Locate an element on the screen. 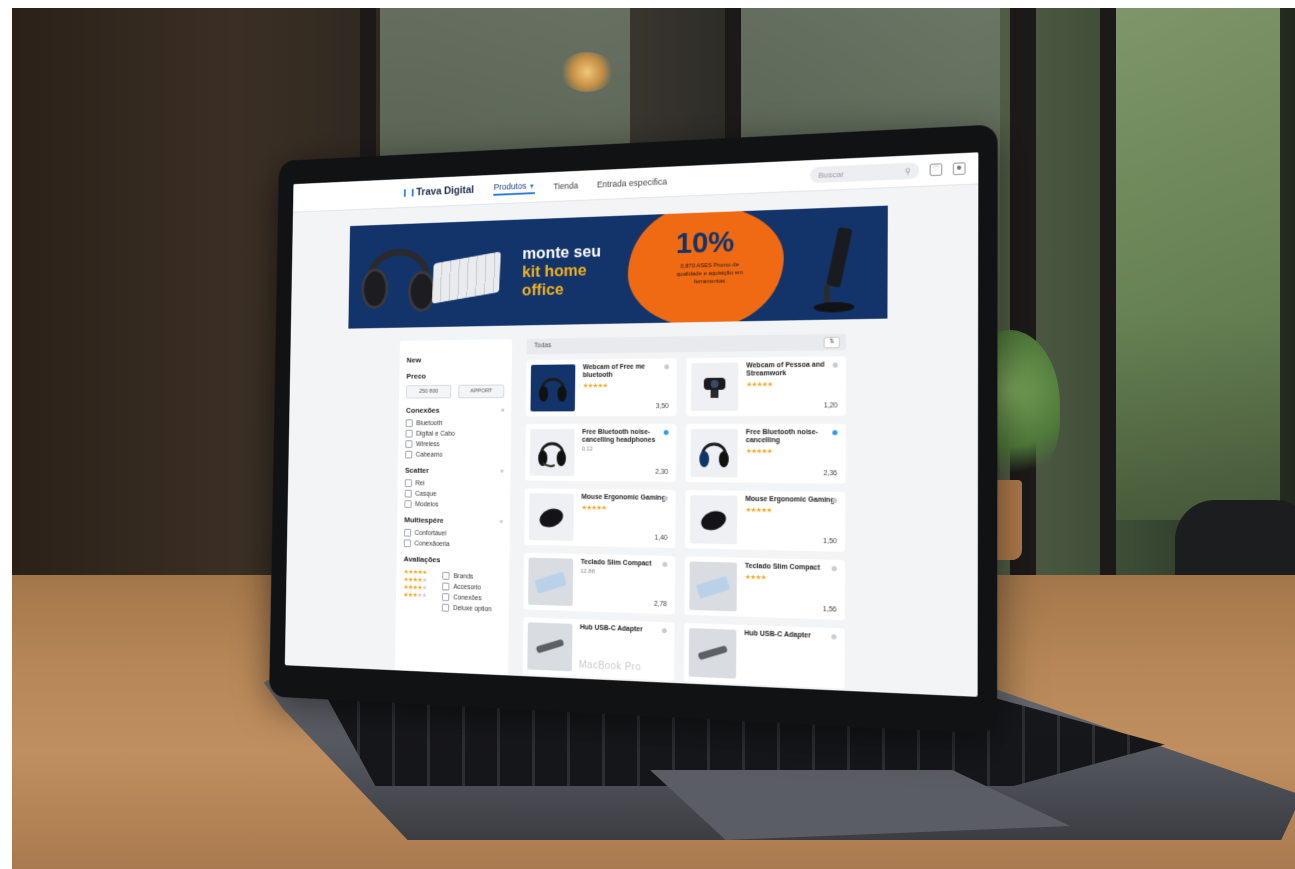  product-title: Teclado Slim Compact is located at coordinates (782, 567).